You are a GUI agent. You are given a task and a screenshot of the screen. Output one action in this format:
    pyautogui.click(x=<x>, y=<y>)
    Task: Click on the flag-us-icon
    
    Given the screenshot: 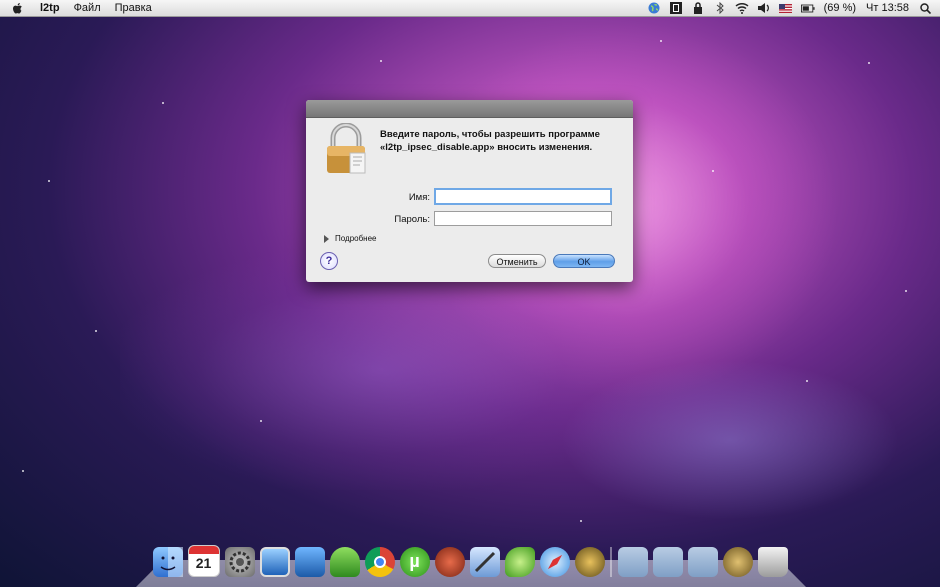 What is the action you would take?
    pyautogui.click(x=786, y=8)
    